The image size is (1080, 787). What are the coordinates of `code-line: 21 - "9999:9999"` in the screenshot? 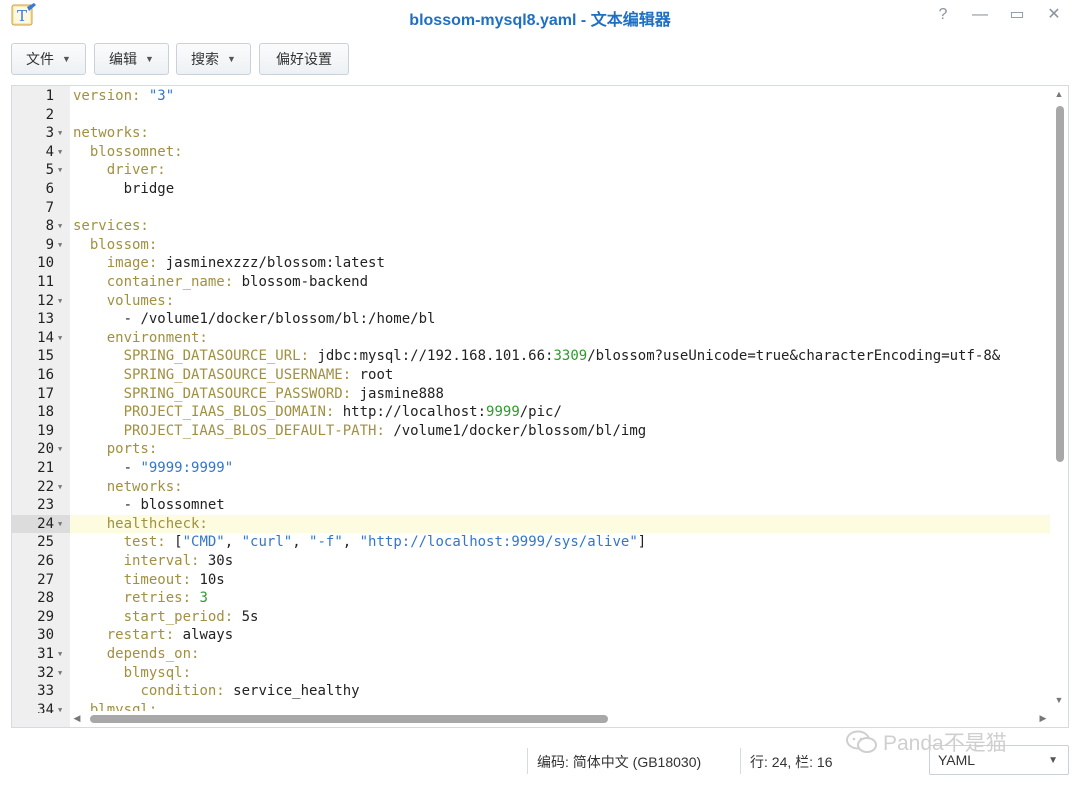 It's located at (532, 468).